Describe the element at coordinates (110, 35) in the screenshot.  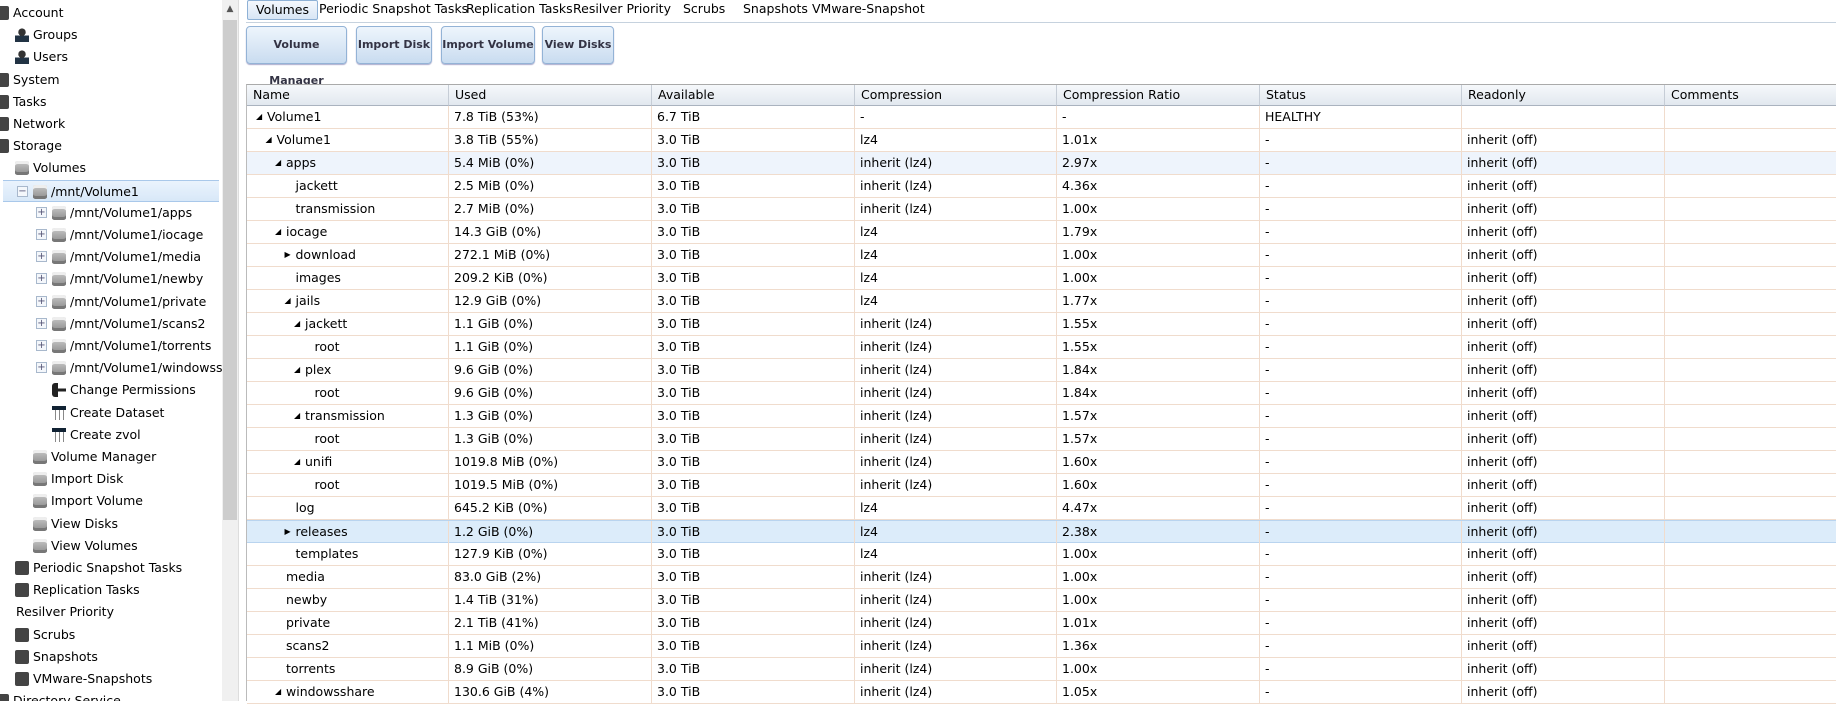
I see `sidebar-item-groups: Groups` at that location.